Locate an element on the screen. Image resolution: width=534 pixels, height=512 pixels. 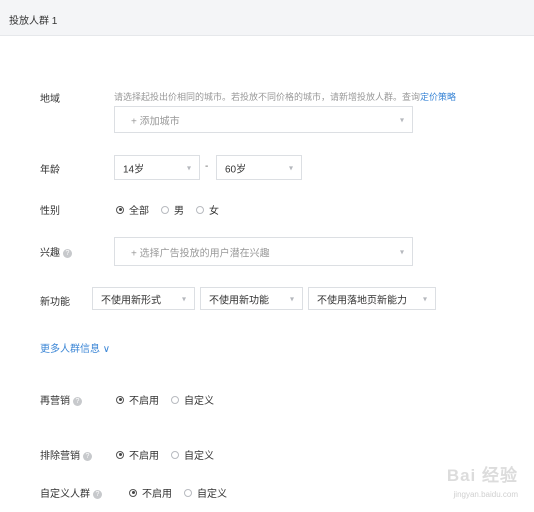
watermark-url: jingyan.baidu.com is located at coordinates (485, 494).